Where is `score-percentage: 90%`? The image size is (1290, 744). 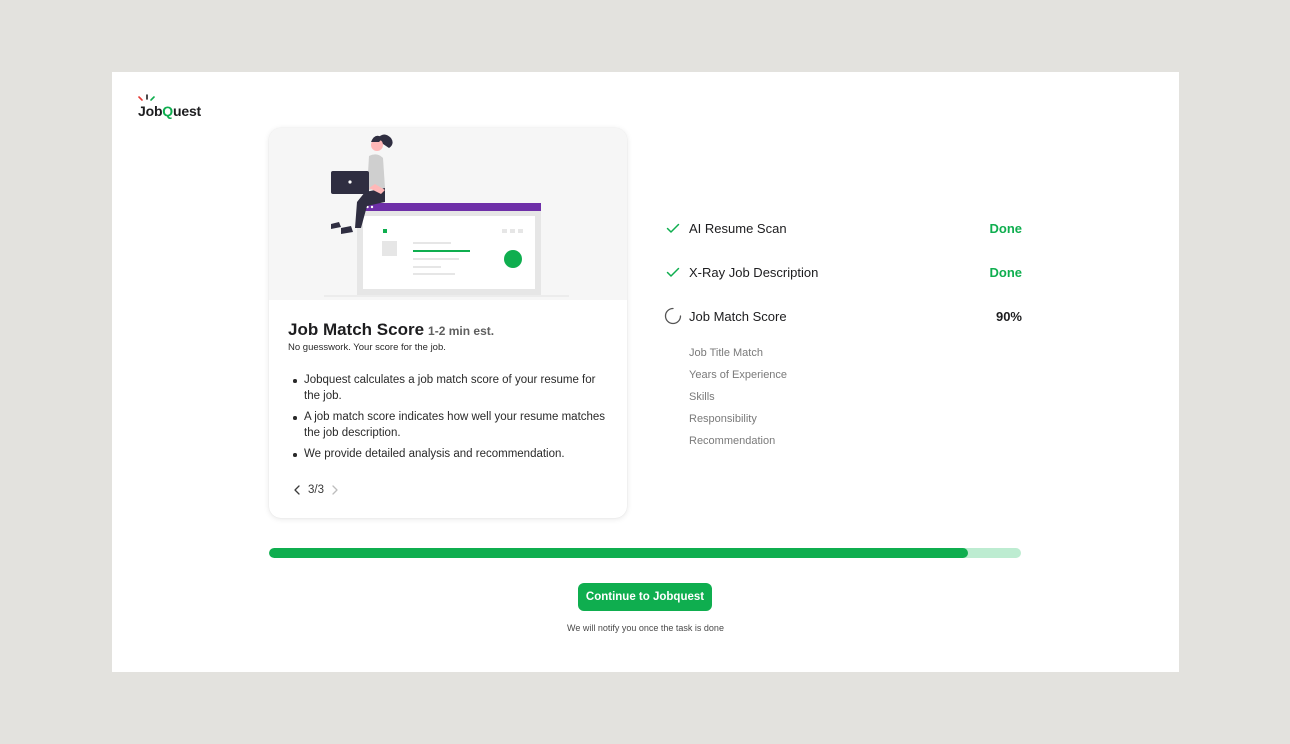 score-percentage: 90% is located at coordinates (1008, 316).